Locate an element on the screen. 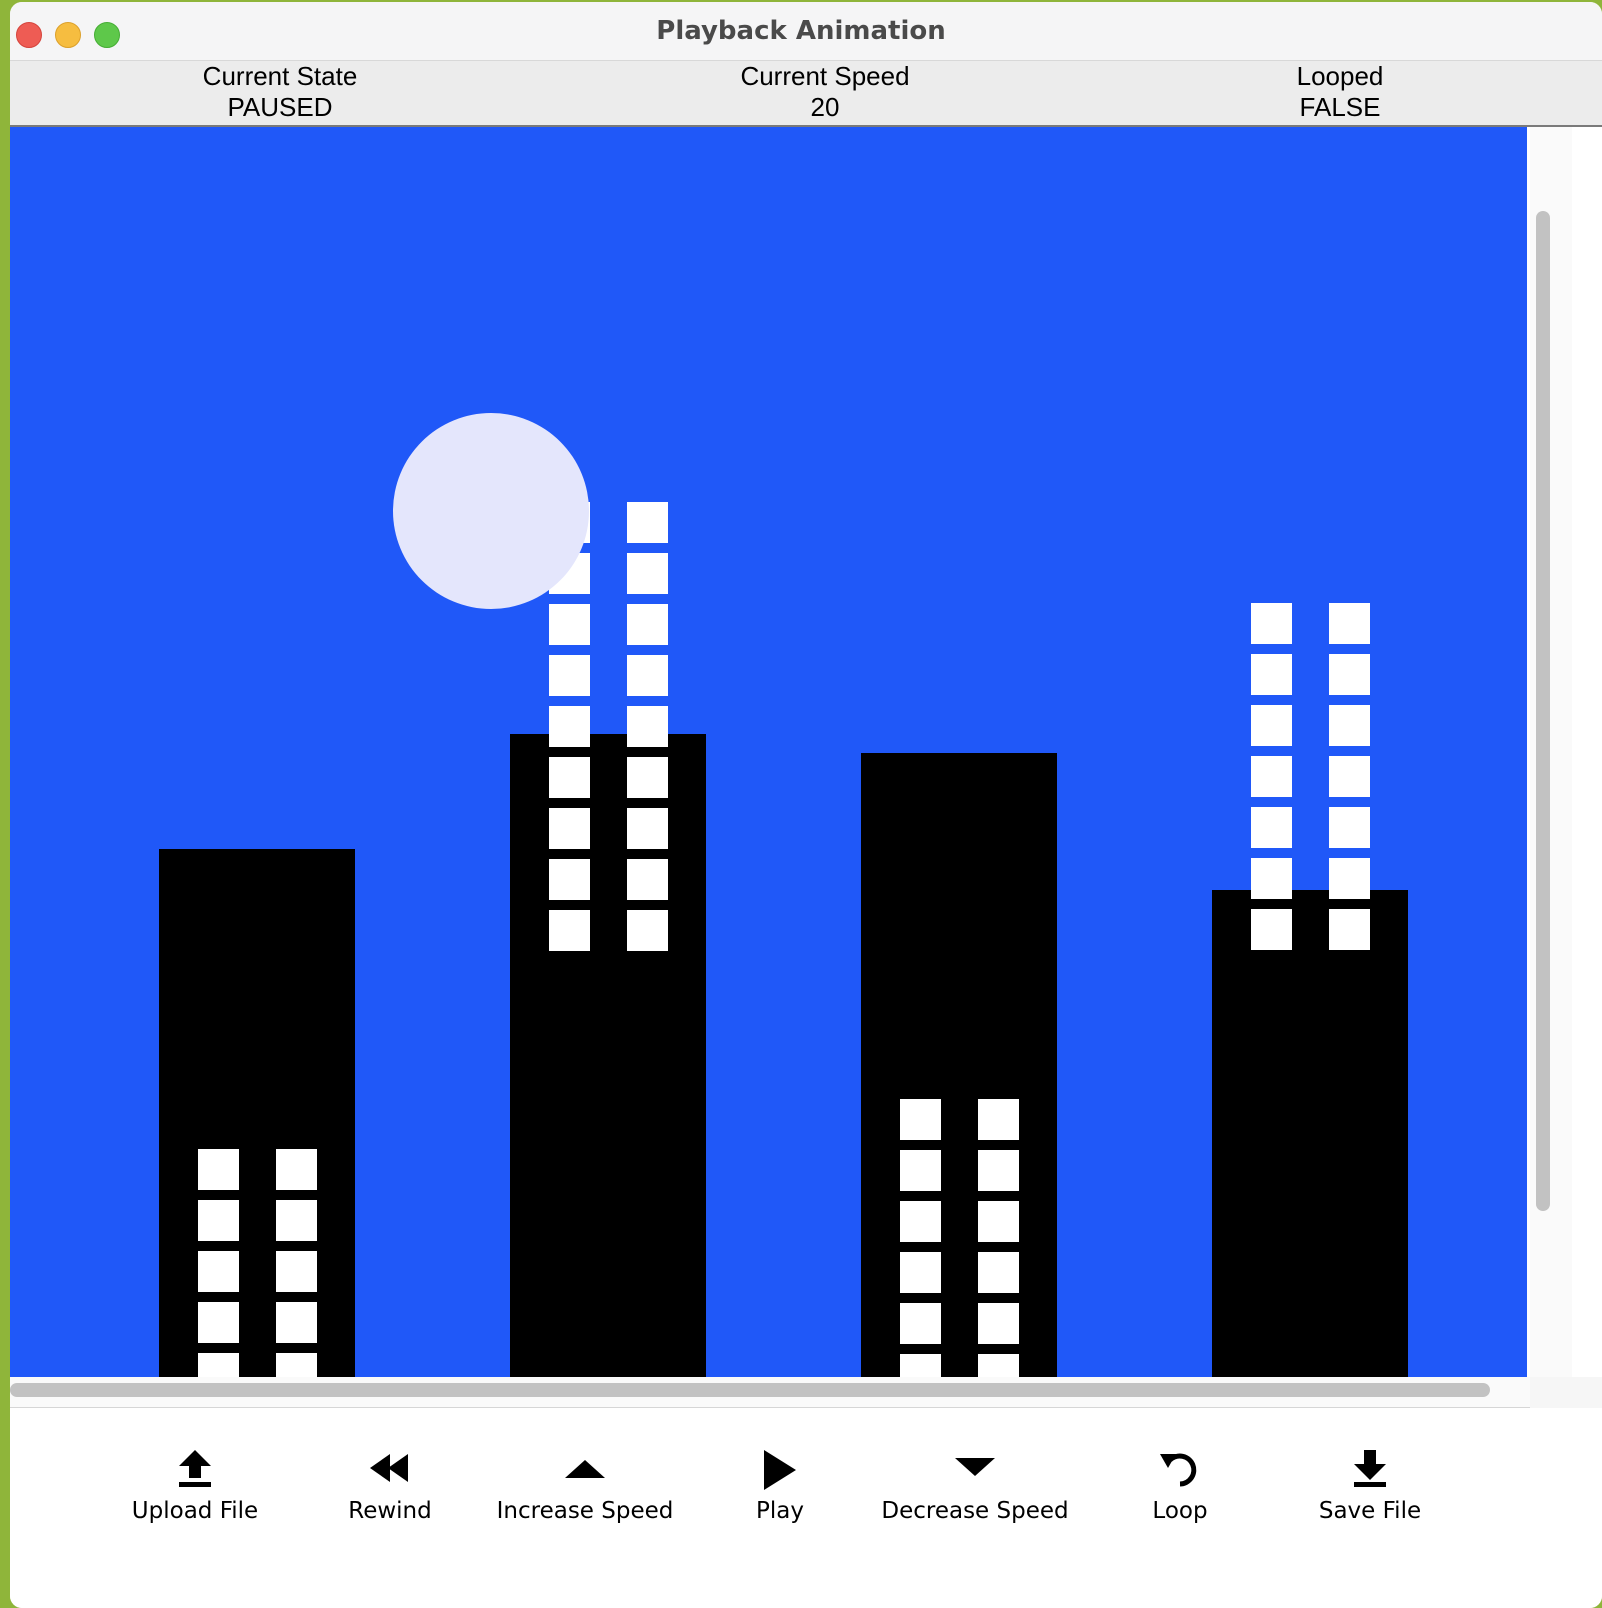 Image resolution: width=1602 pixels, height=1608 pixels. decrease-speed-button: Decrease Speed is located at coordinates (975, 1493).